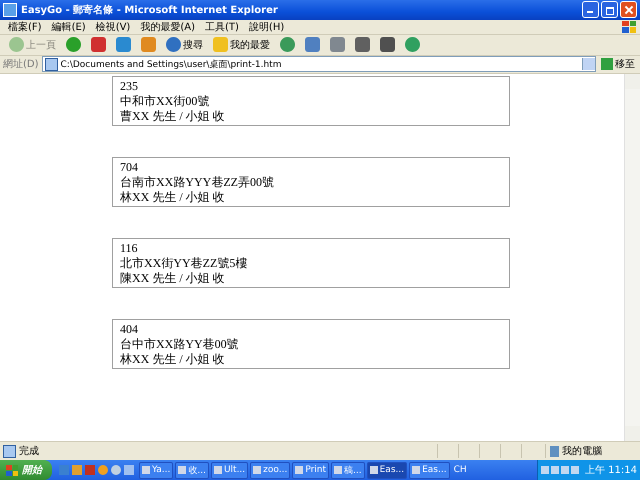  I want to click on menu-item: 編輯(E), so click(69, 27).